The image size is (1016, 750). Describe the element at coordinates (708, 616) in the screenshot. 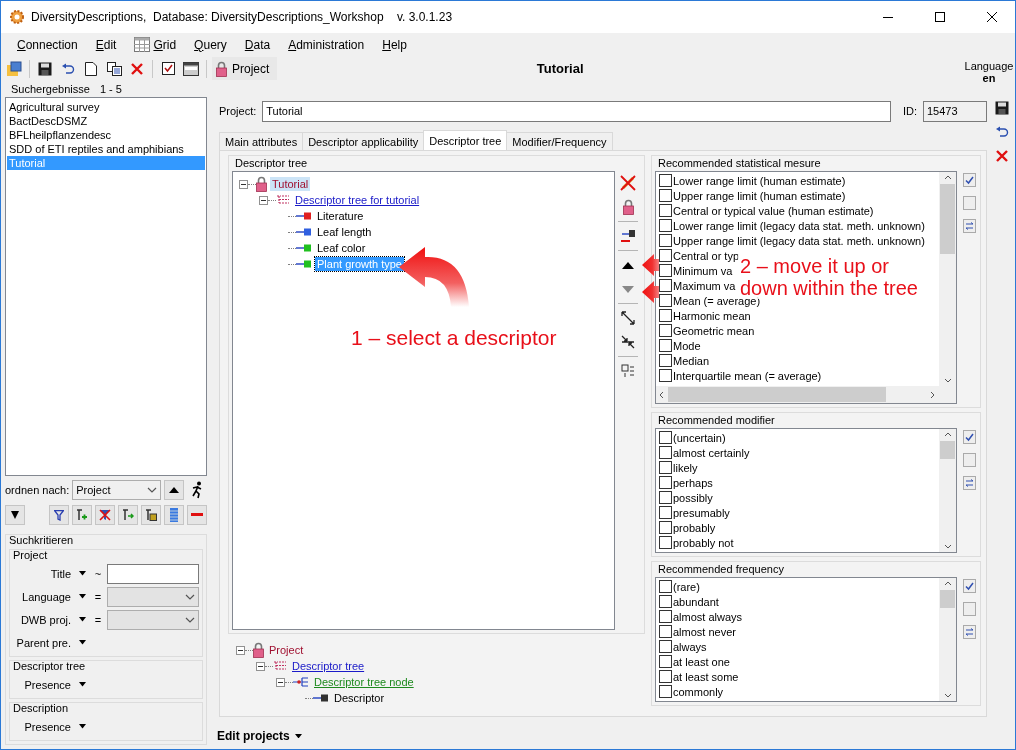

I see `checkbox-label: almost always` at that location.